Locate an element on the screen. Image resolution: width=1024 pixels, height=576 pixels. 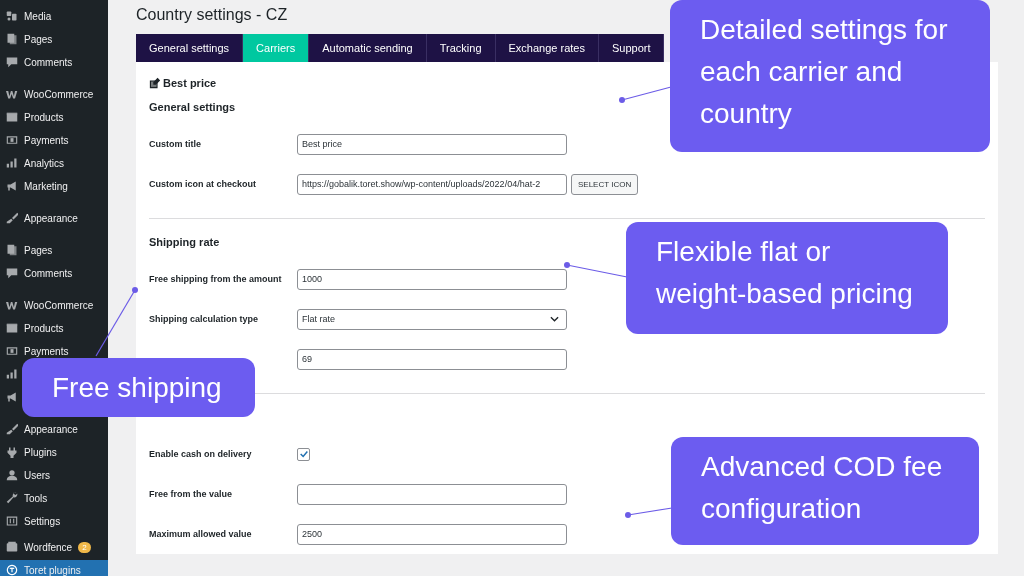
sidebar-label: Media is located at coordinates (38, 16).